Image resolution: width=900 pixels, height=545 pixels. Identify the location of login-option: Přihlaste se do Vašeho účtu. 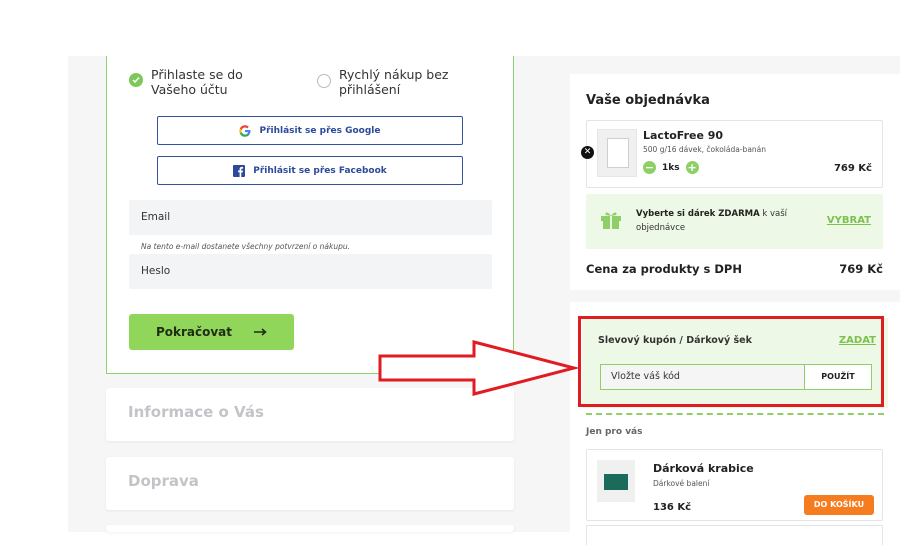
(210, 82).